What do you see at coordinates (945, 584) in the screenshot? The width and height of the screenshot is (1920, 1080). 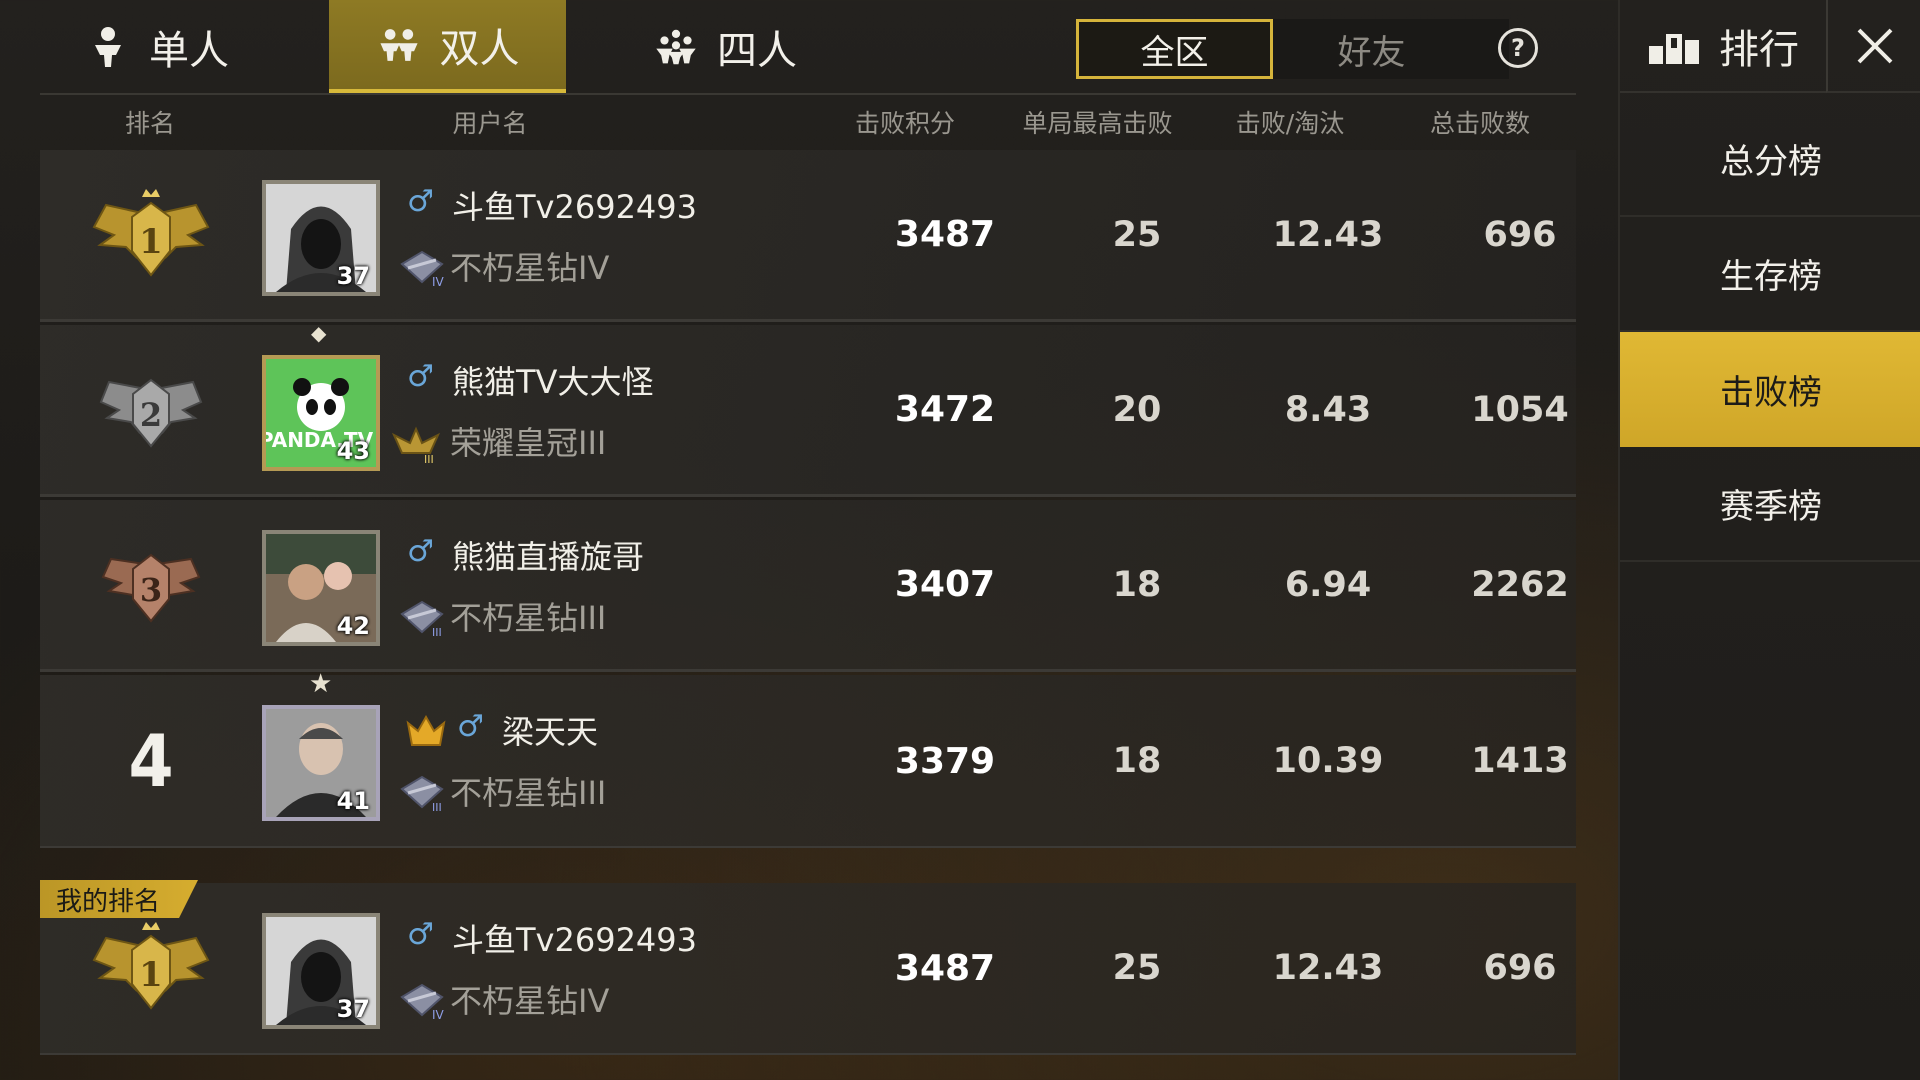 I see `score-value: 3407` at bounding box center [945, 584].